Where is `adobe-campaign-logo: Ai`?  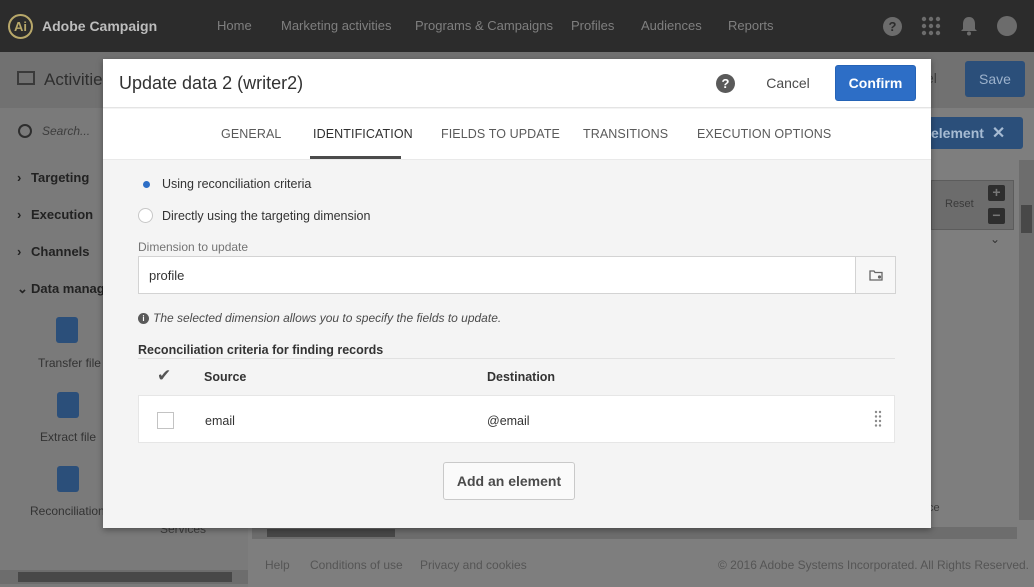
adobe-campaign-logo: Ai is located at coordinates (20, 26).